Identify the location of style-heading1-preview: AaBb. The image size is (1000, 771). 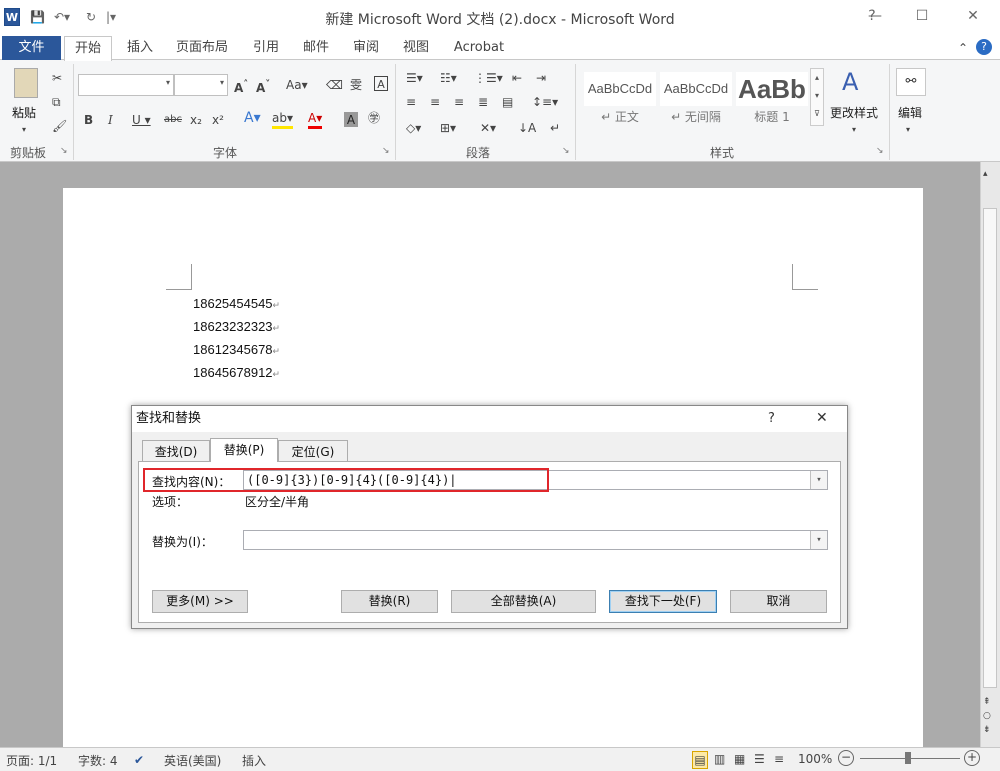
(772, 89).